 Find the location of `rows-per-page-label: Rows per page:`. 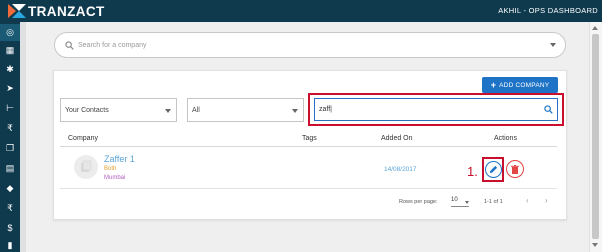

rows-per-page-label: Rows per page: is located at coordinates (418, 202).